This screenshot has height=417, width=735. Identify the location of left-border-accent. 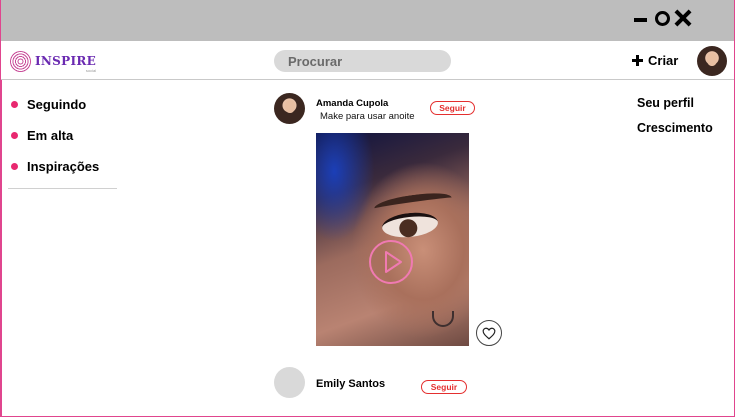
(1, 248).